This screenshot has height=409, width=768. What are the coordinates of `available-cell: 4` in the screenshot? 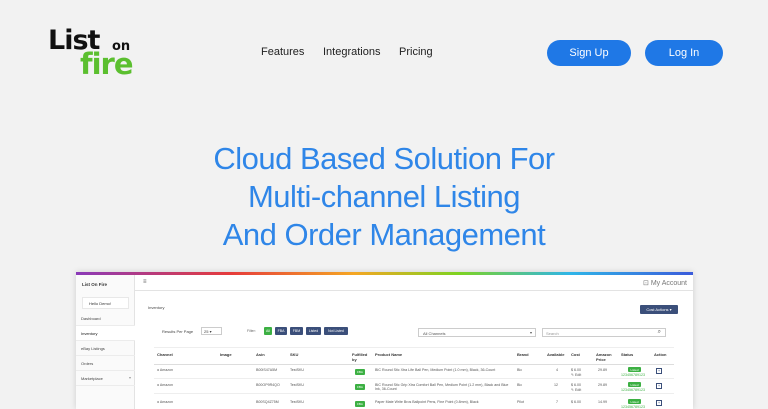 It's located at (557, 370).